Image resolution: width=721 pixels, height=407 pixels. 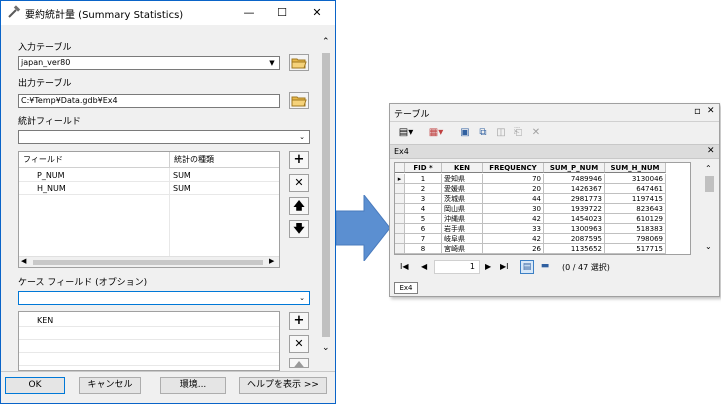 I want to click on output-table-field: C:¥Temp¥Data.gdb¥Ex4, so click(x=149, y=101).